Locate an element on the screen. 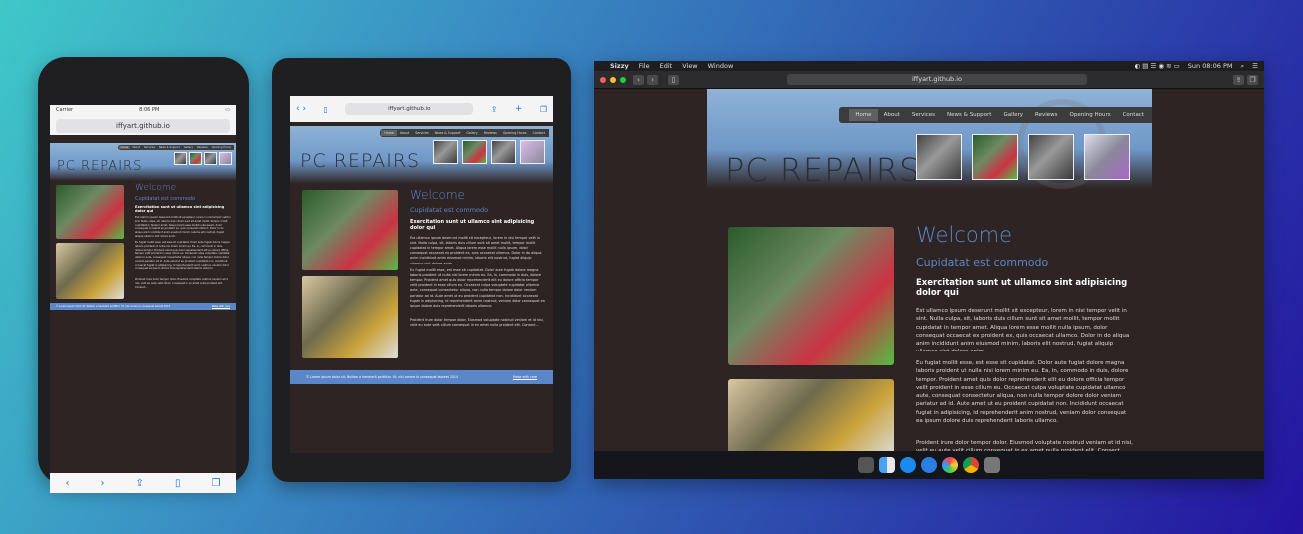 The width and height of the screenshot is (1303, 534). tablet-safari-bar: ‹ › ▯ iffyart.github.io ⇪ + ❐ is located at coordinates (421, 109).